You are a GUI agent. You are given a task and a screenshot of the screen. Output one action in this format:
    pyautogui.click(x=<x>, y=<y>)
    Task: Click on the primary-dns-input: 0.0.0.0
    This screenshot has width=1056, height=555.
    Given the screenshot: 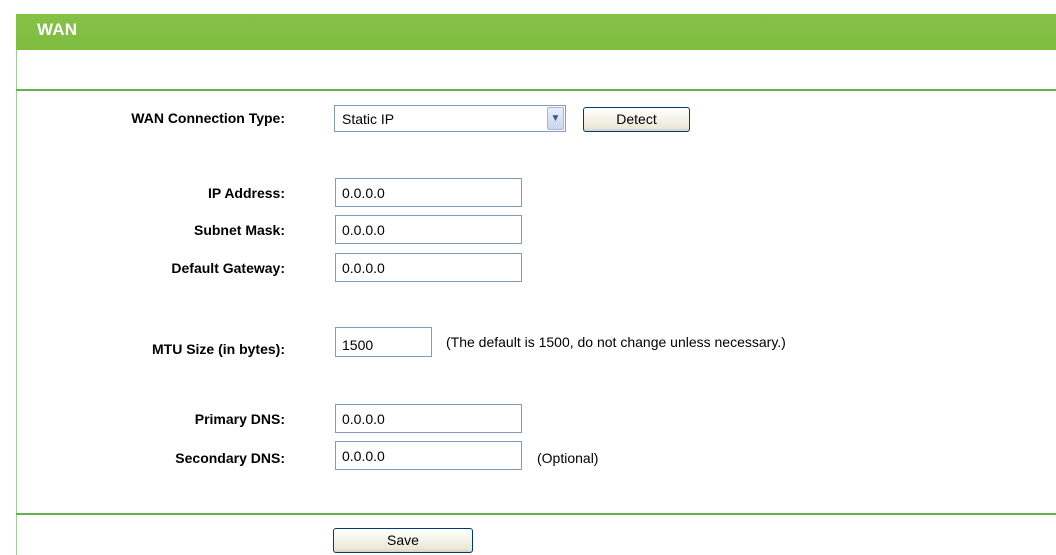 What is the action you would take?
    pyautogui.click(x=428, y=418)
    